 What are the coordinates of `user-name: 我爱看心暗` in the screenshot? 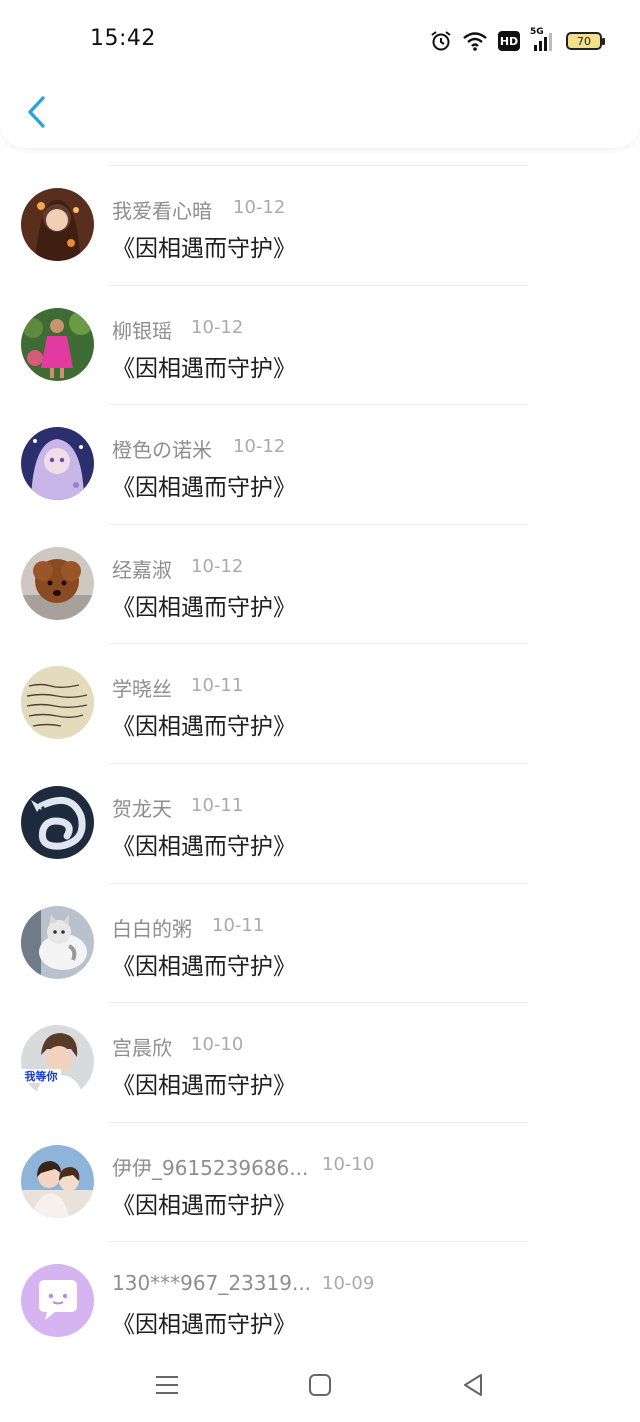 It's located at (162, 211).